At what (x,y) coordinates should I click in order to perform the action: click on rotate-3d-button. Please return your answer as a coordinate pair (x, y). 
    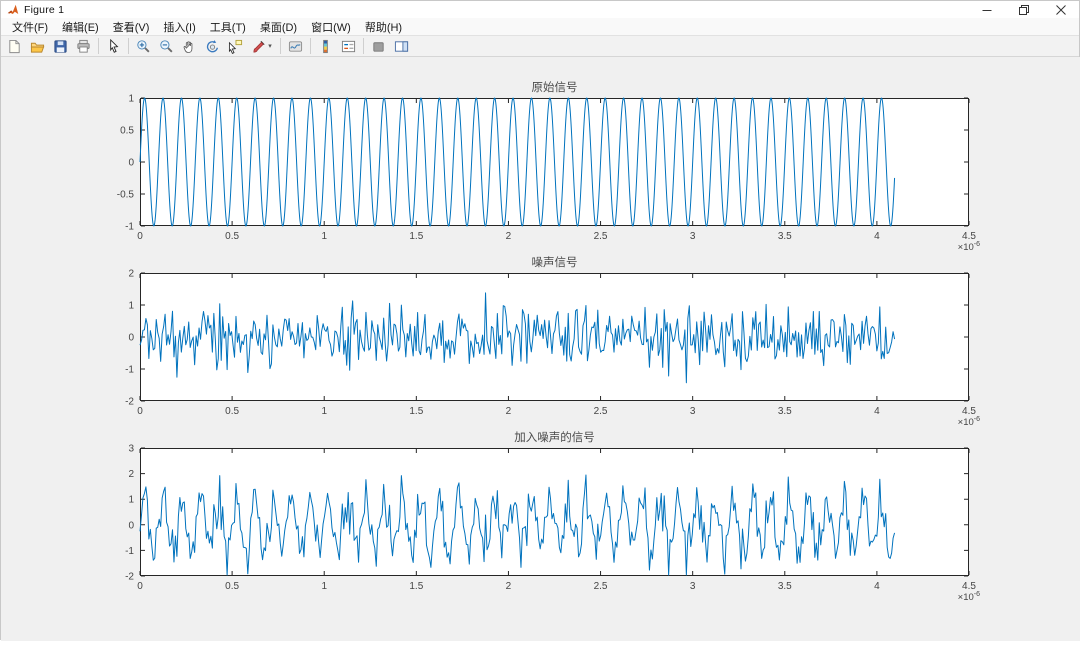
    Looking at the image, I should click on (212, 46).